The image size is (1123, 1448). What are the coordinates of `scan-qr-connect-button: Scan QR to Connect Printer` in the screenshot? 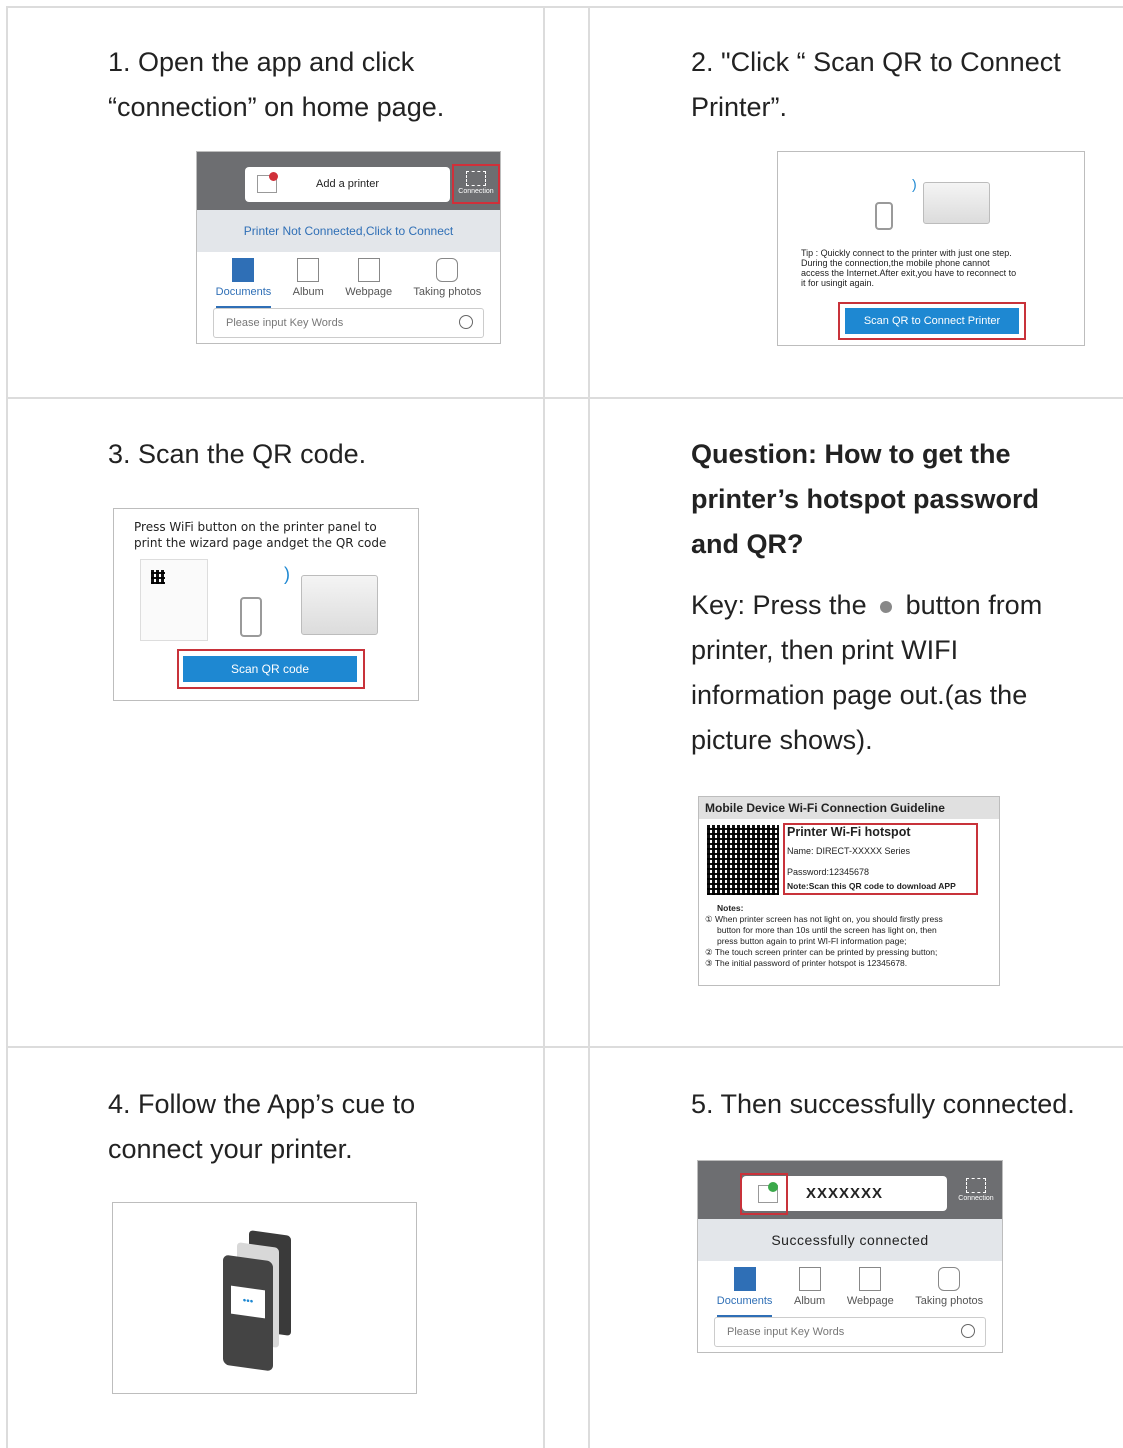 It's located at (932, 321).